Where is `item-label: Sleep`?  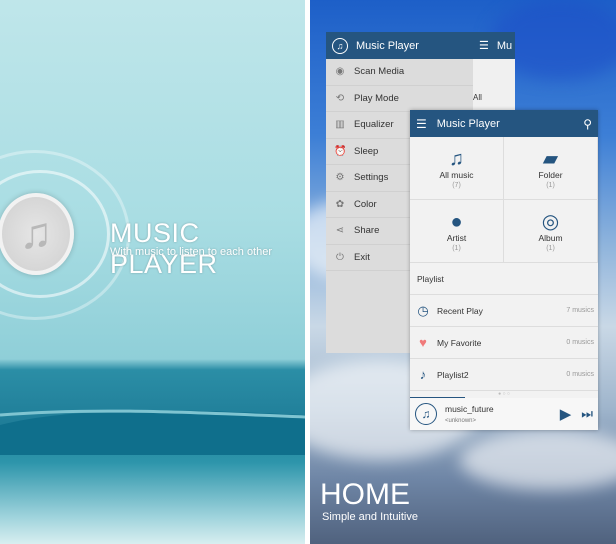
item-label: Sleep is located at coordinates (366, 151).